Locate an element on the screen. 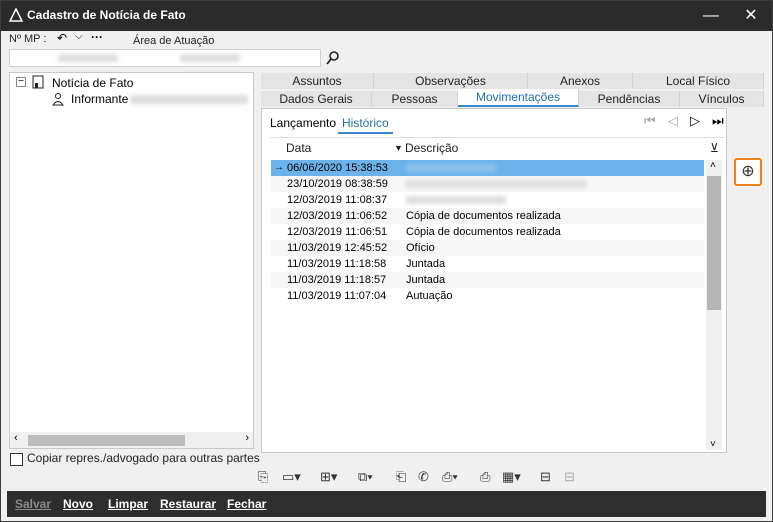 The width and height of the screenshot is (773, 522). window-title: Cadastro de Notícia de Fato is located at coordinates (106, 15).